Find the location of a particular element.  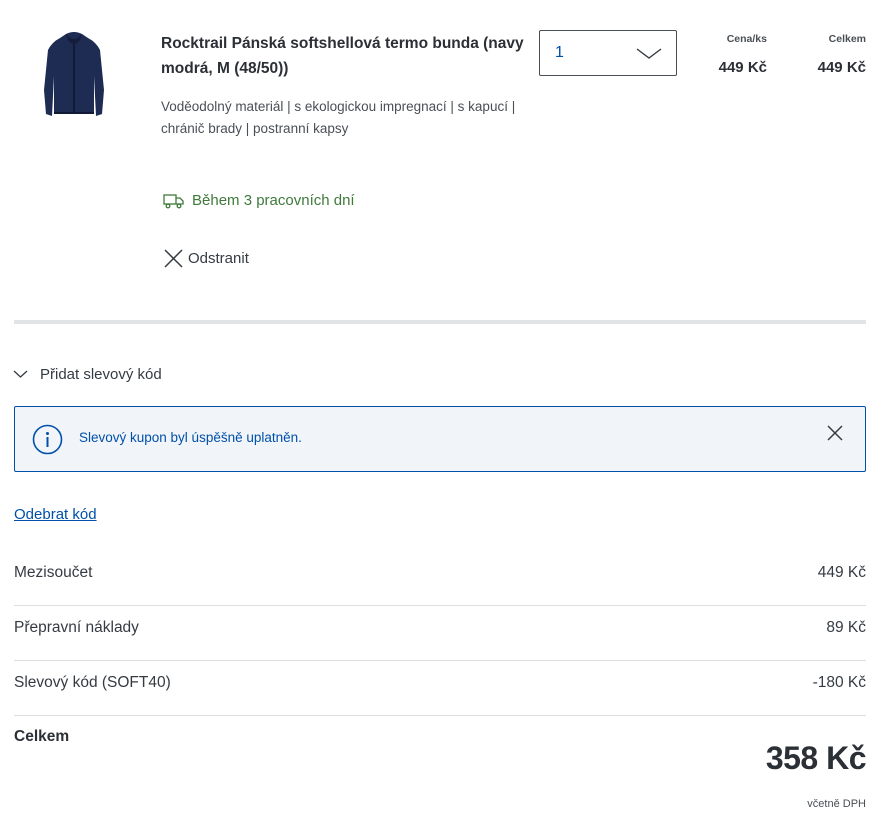

quantity-select: 1 is located at coordinates (608, 53).